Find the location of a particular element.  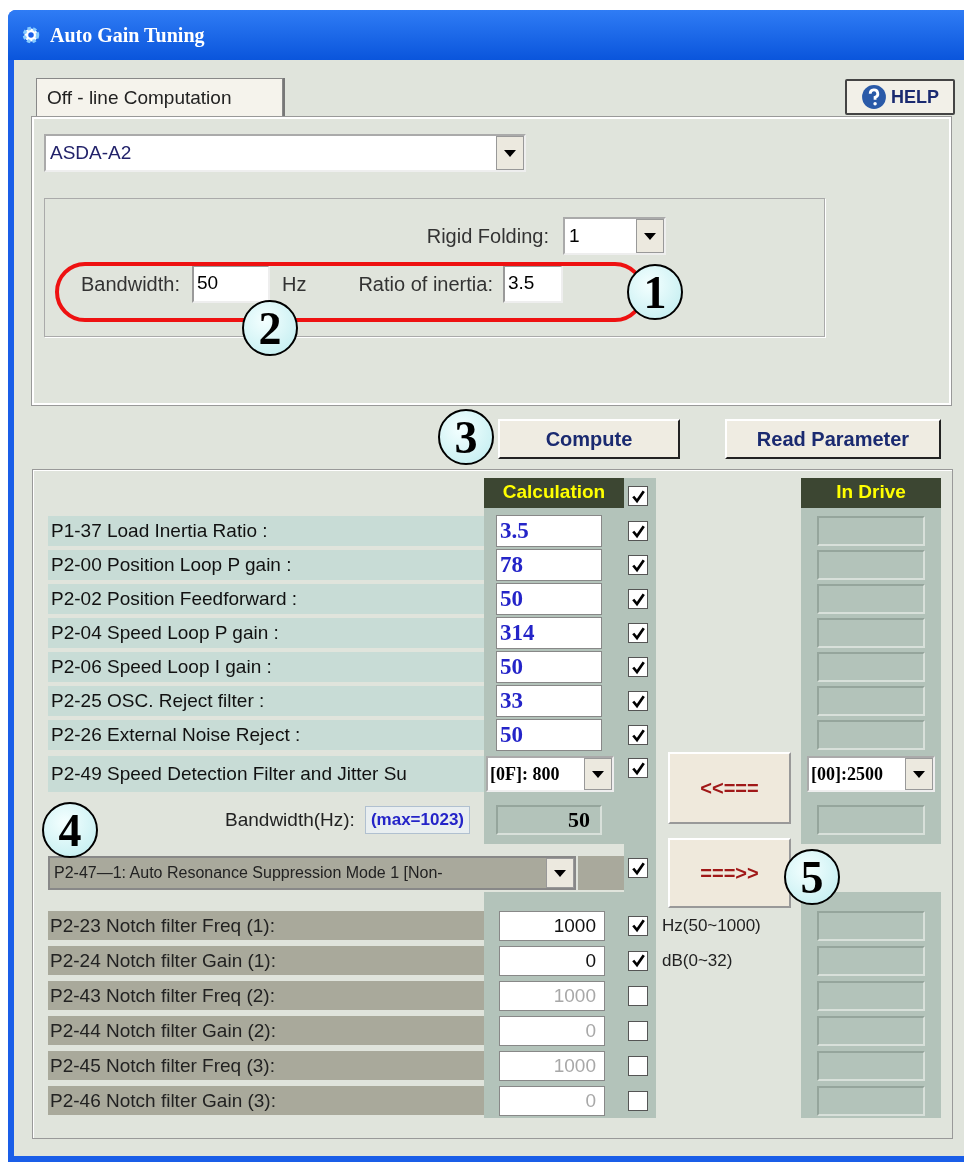

max-hint: (max=1023) is located at coordinates (417, 820).